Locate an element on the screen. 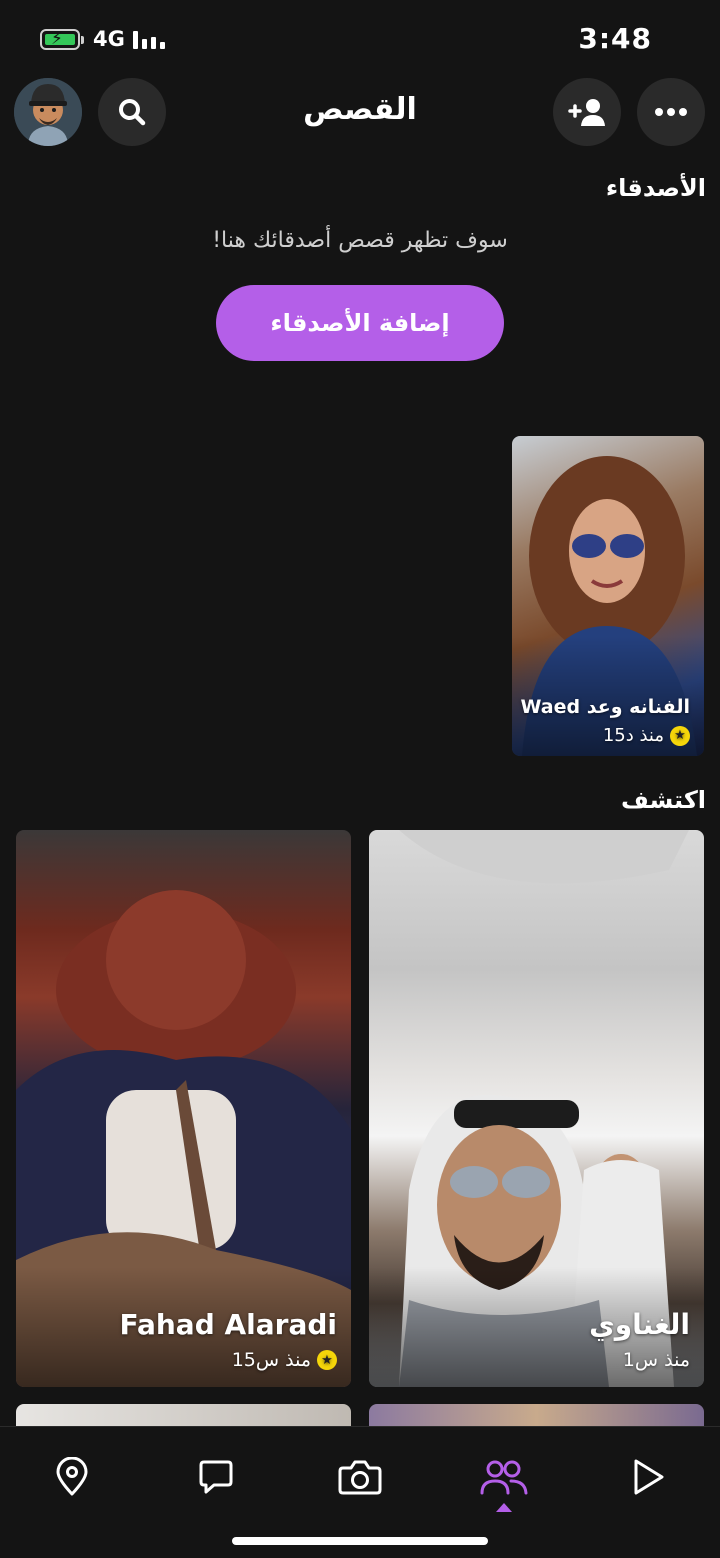 The height and width of the screenshot is (1558, 720). status-bar: ⚡ 4G 3:48 is located at coordinates (360, 40).